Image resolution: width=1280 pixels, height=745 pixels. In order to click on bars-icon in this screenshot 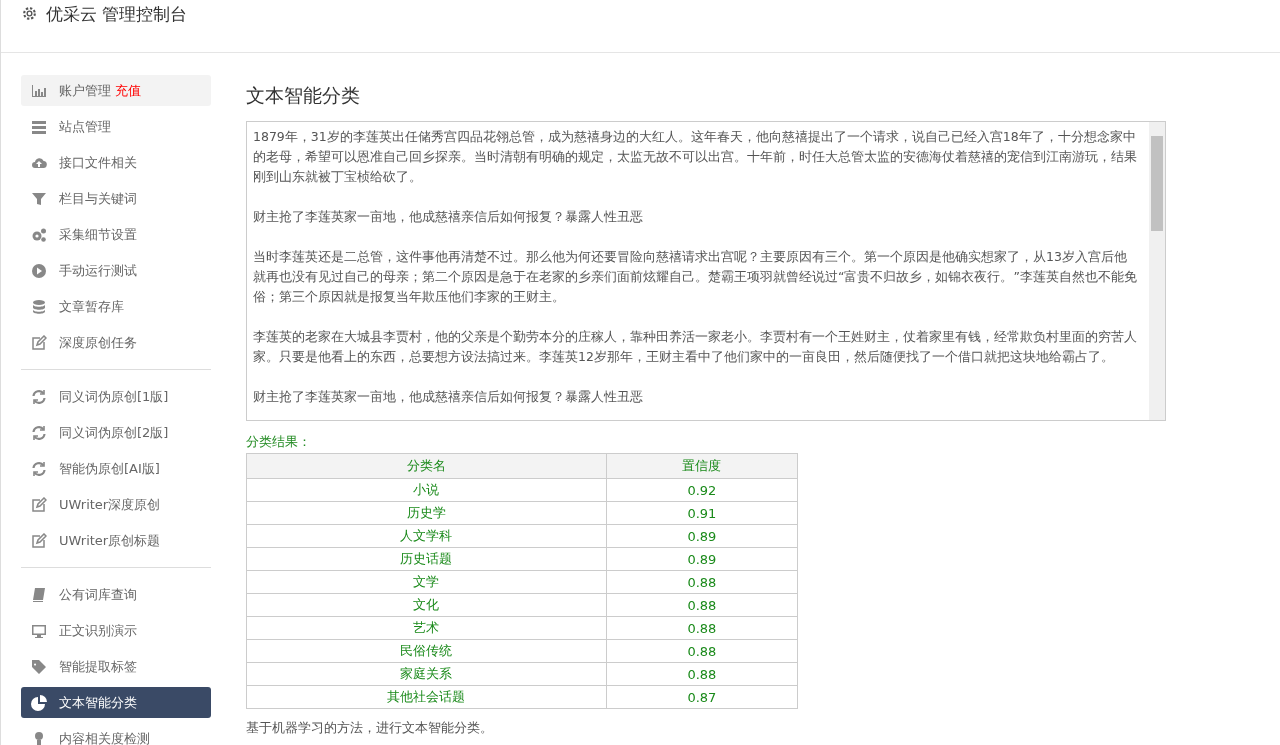, I will do `click(39, 90)`.